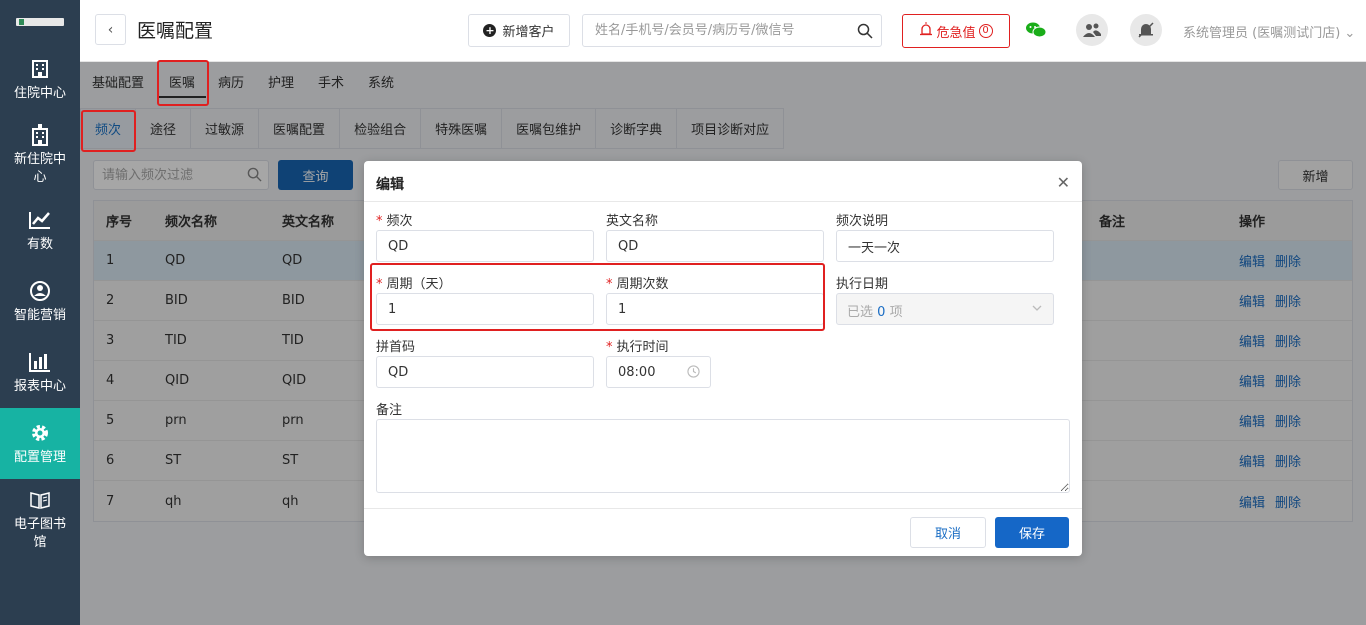 The image size is (1366, 625). I want to click on alarm-icon, so click(926, 31).